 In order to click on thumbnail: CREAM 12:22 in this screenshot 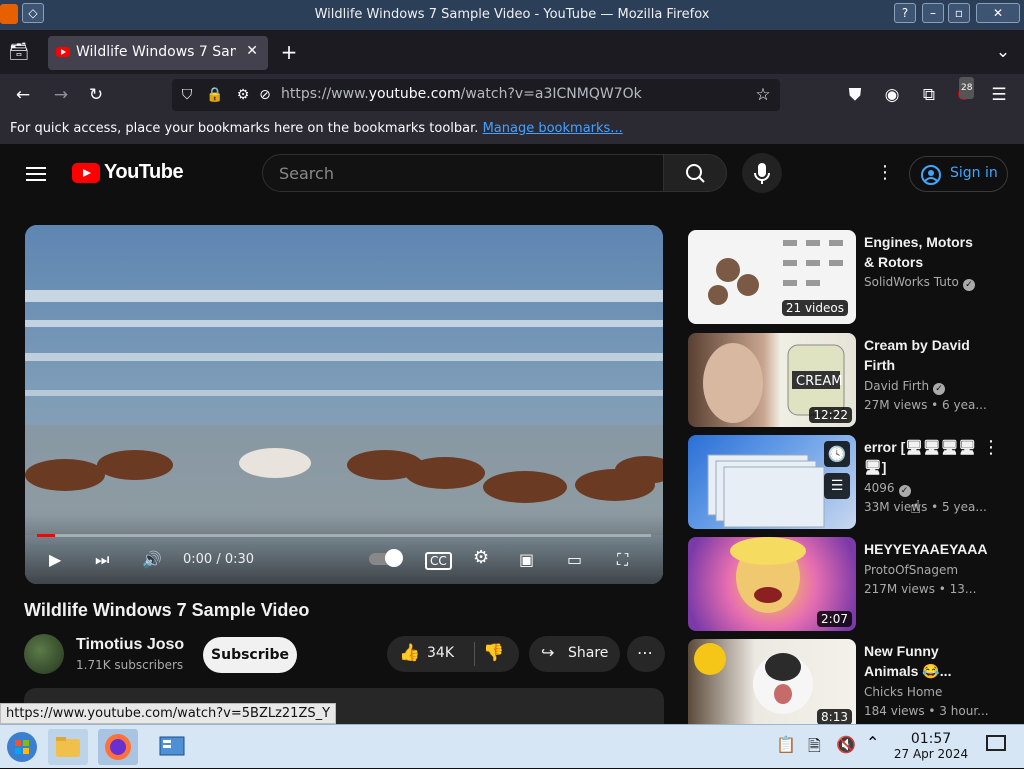, I will do `click(772, 380)`.